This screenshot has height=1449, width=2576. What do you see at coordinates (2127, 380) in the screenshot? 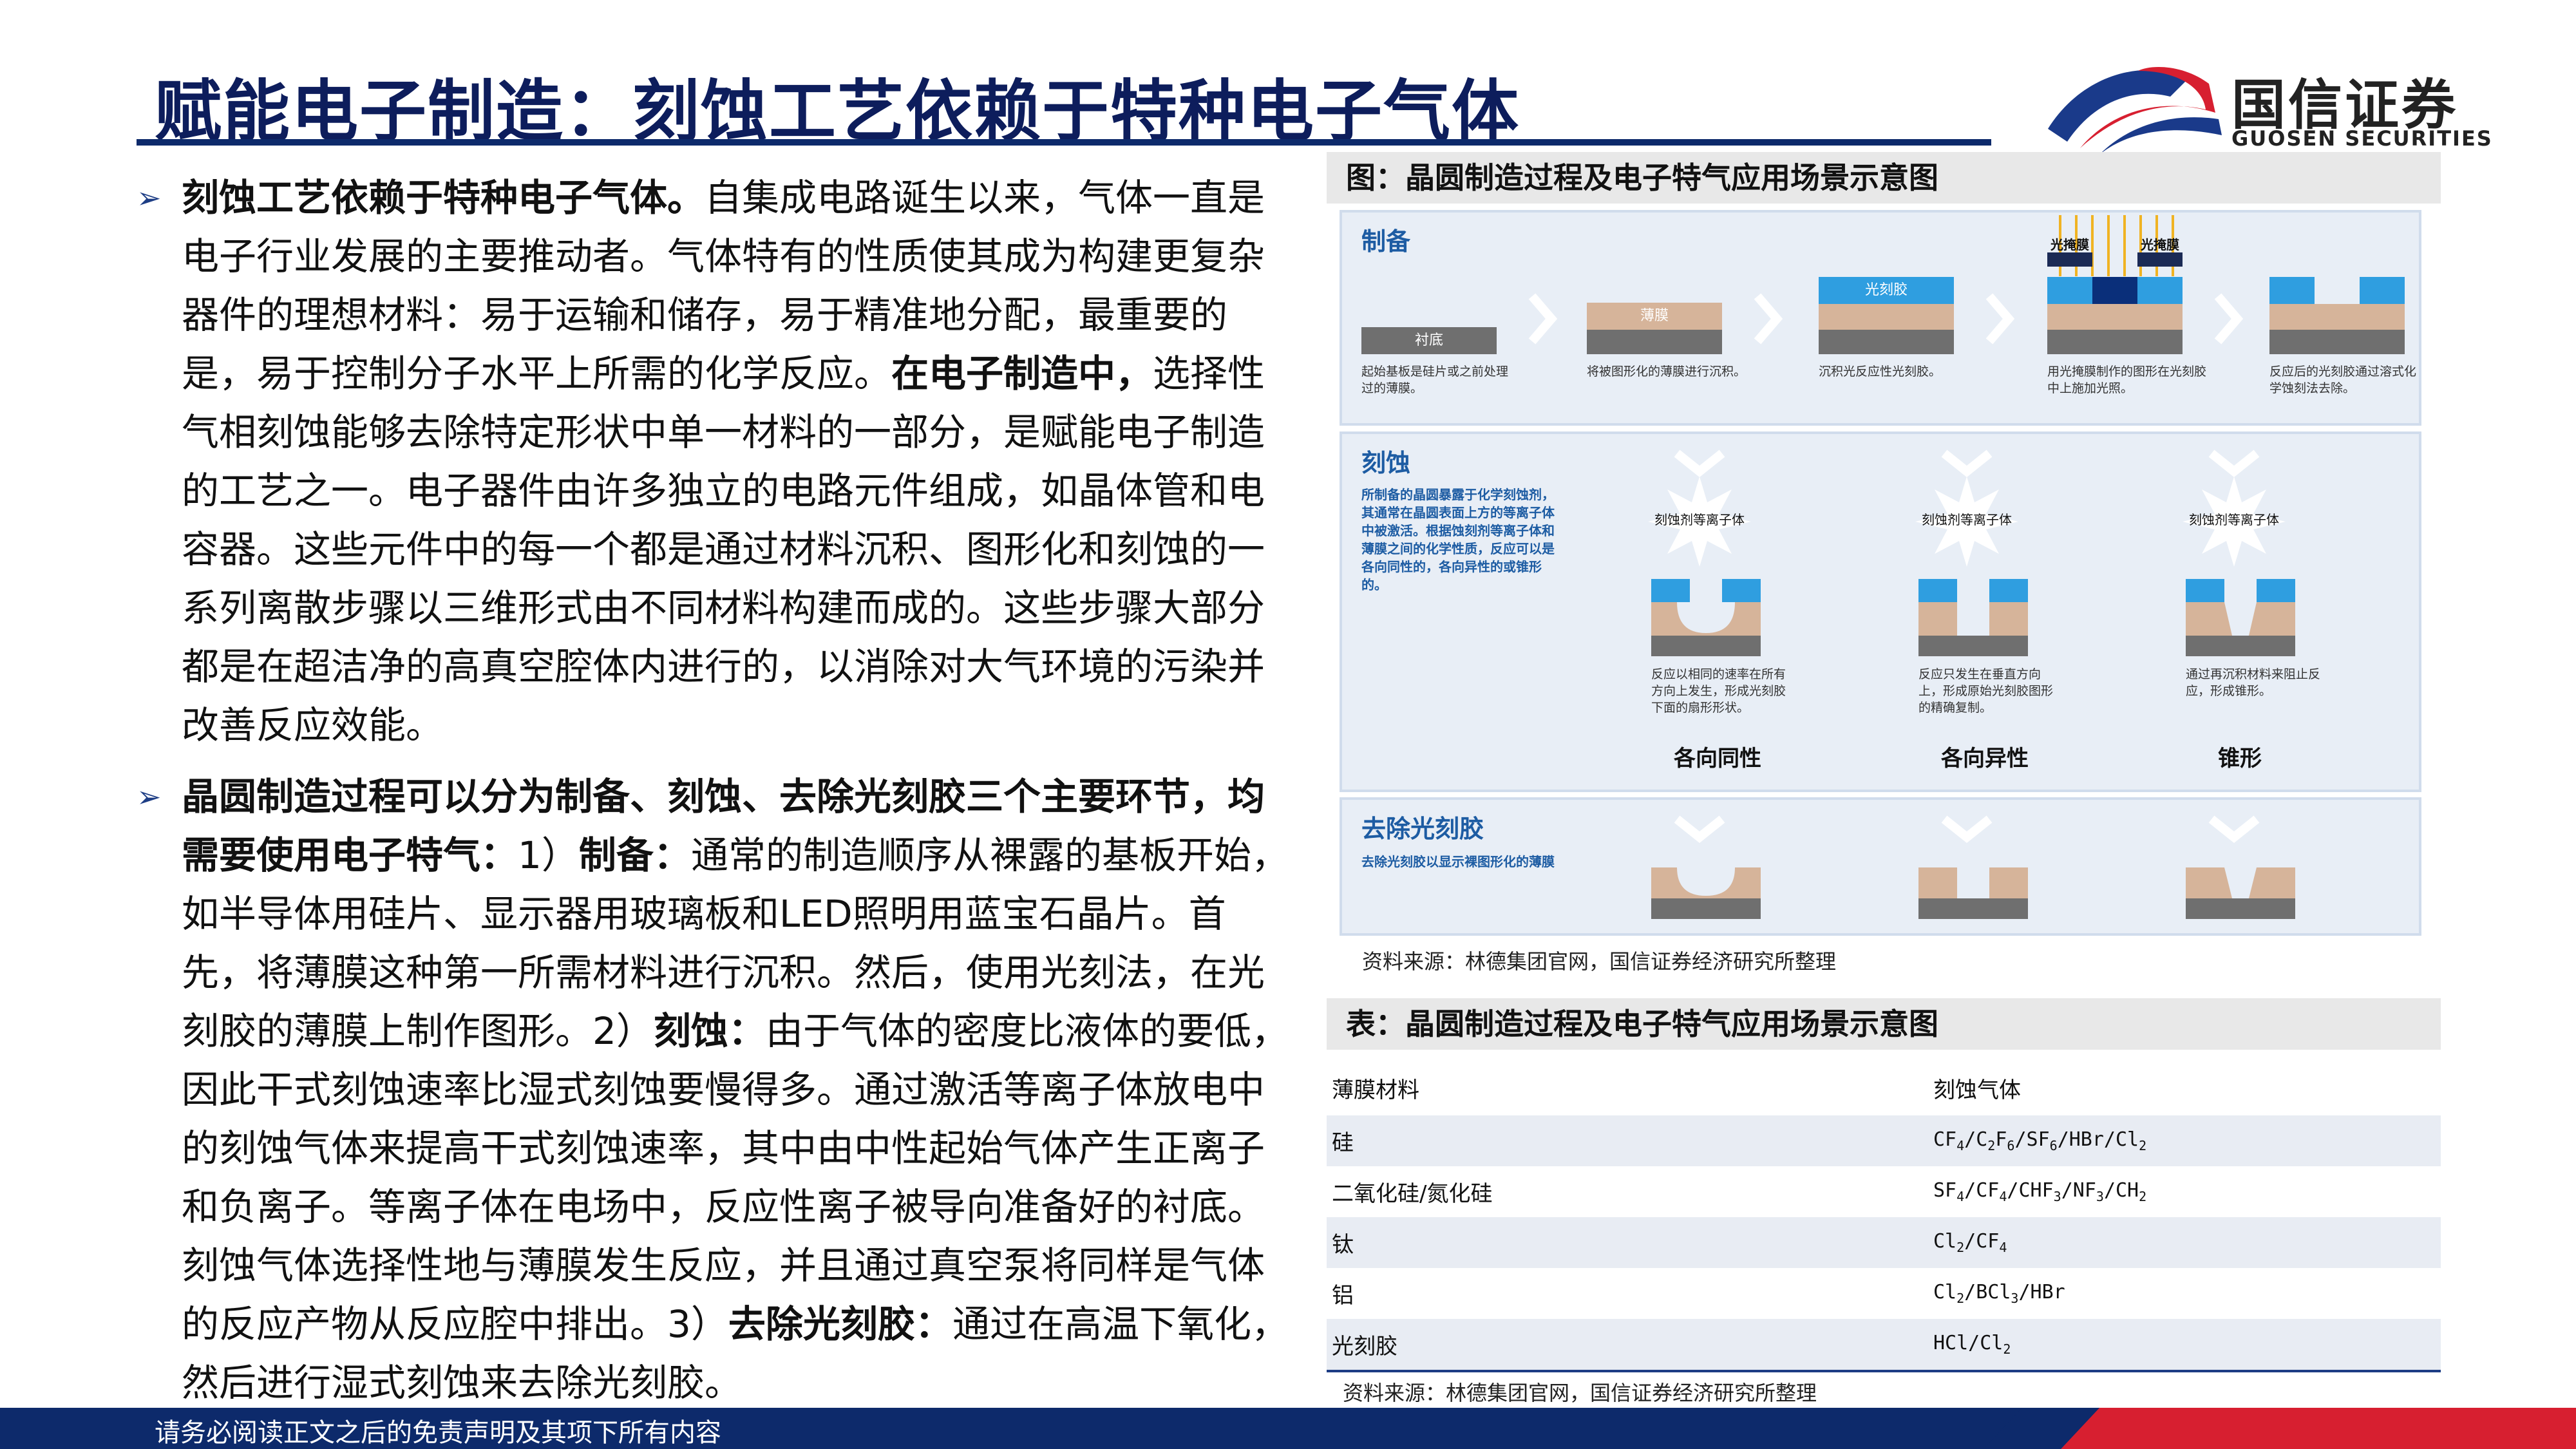
I see `step-description: 用光掩膜制作的图形在光刻胶中上施加光照。` at bounding box center [2127, 380].